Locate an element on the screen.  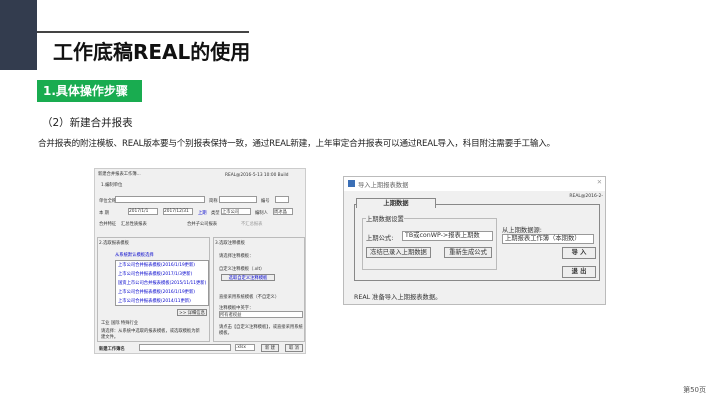
date-from-value: 2017/1/1 is located at coordinates (139, 211).